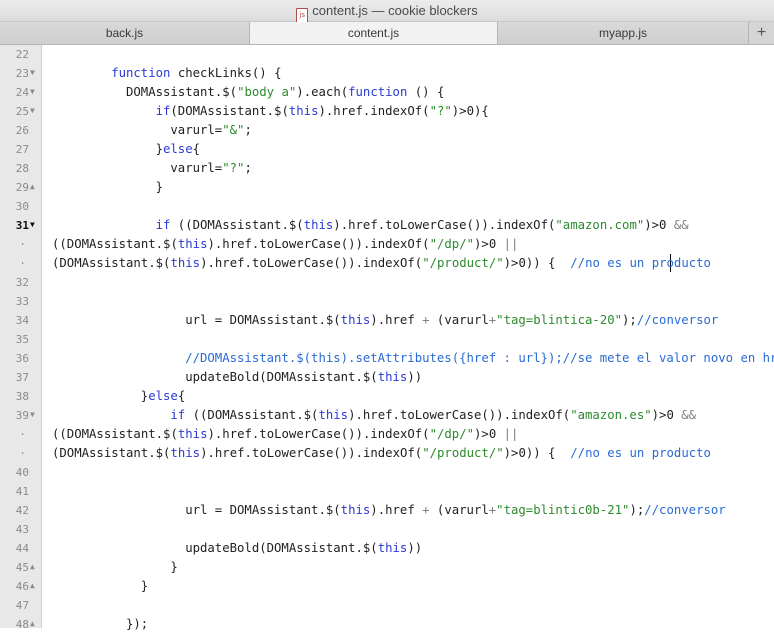  I want to click on tab-back-js: back.js, so click(125, 33).